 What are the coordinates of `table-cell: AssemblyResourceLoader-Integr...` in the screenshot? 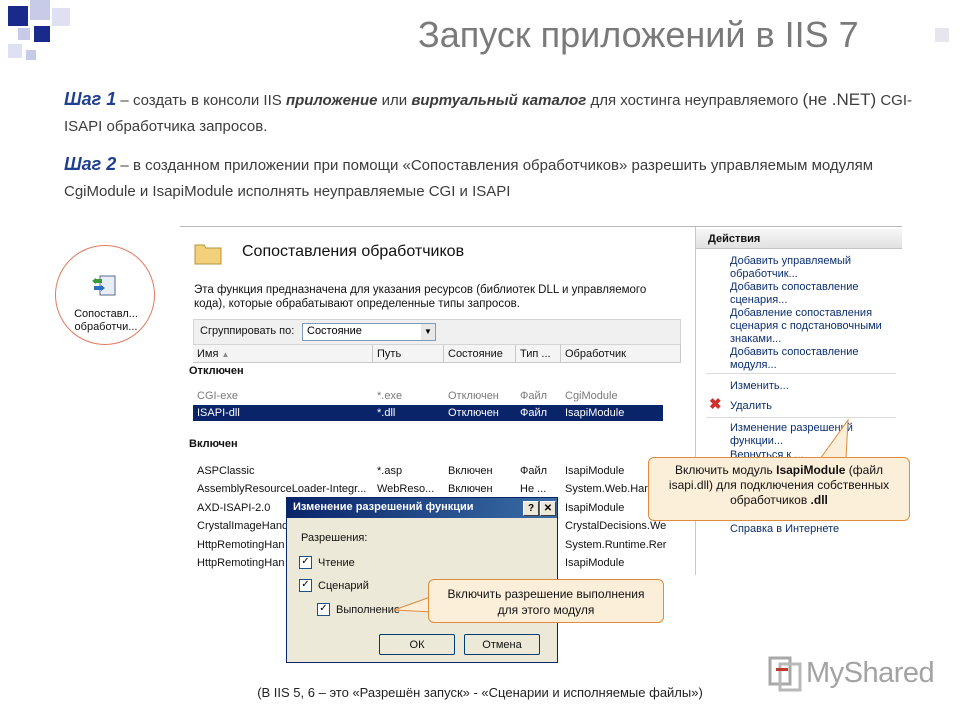 It's located at (283, 489).